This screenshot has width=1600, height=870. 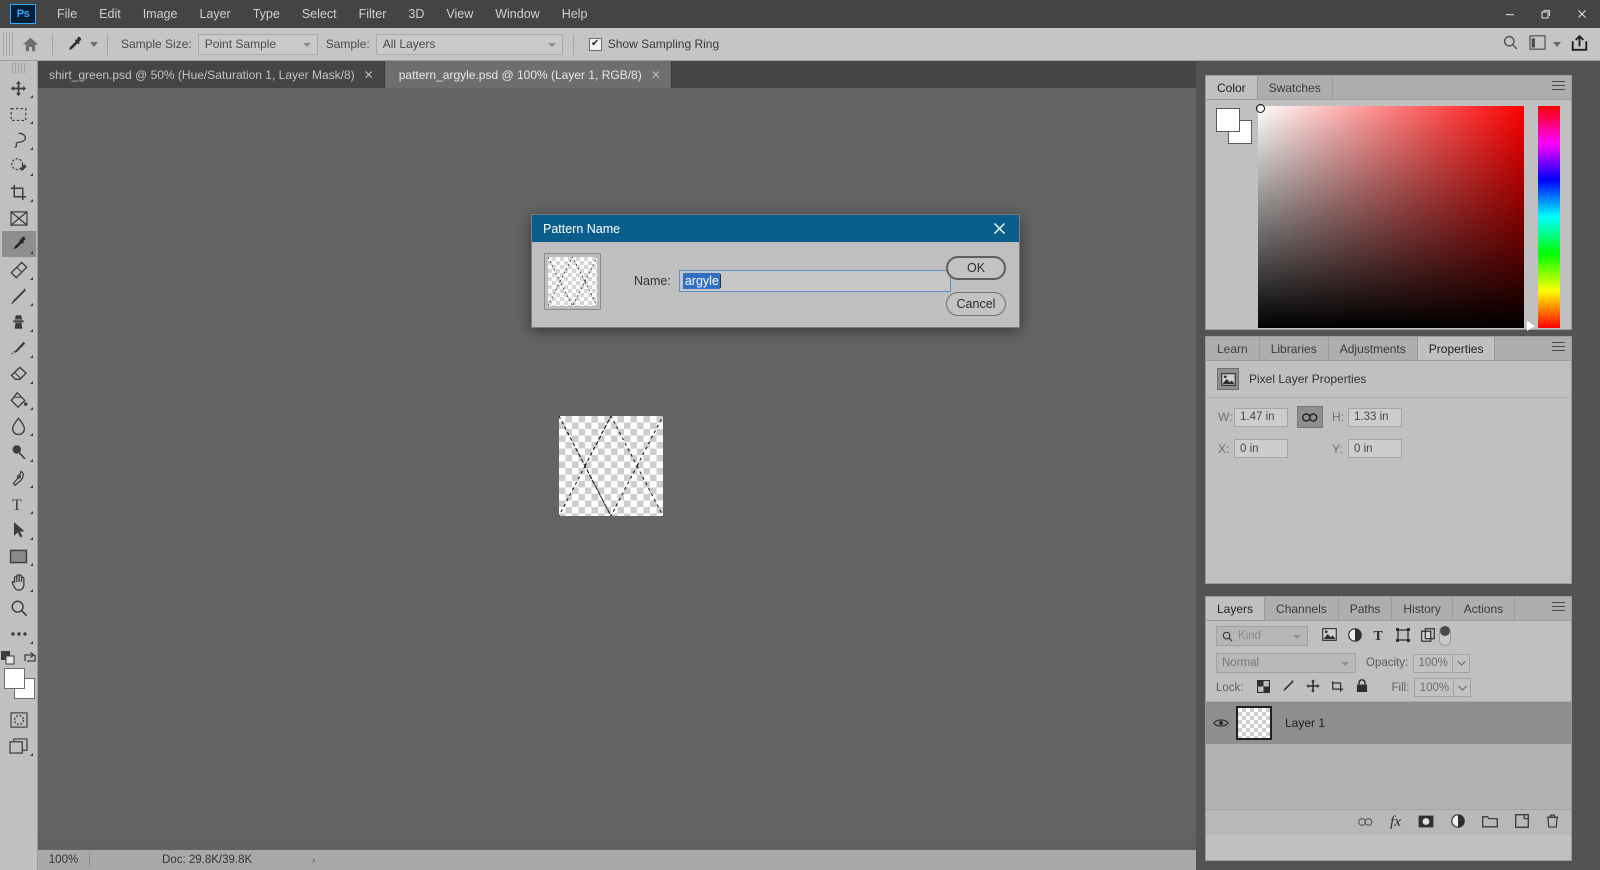 What do you see at coordinates (1221, 723) in the screenshot?
I see `eye-icon` at bounding box center [1221, 723].